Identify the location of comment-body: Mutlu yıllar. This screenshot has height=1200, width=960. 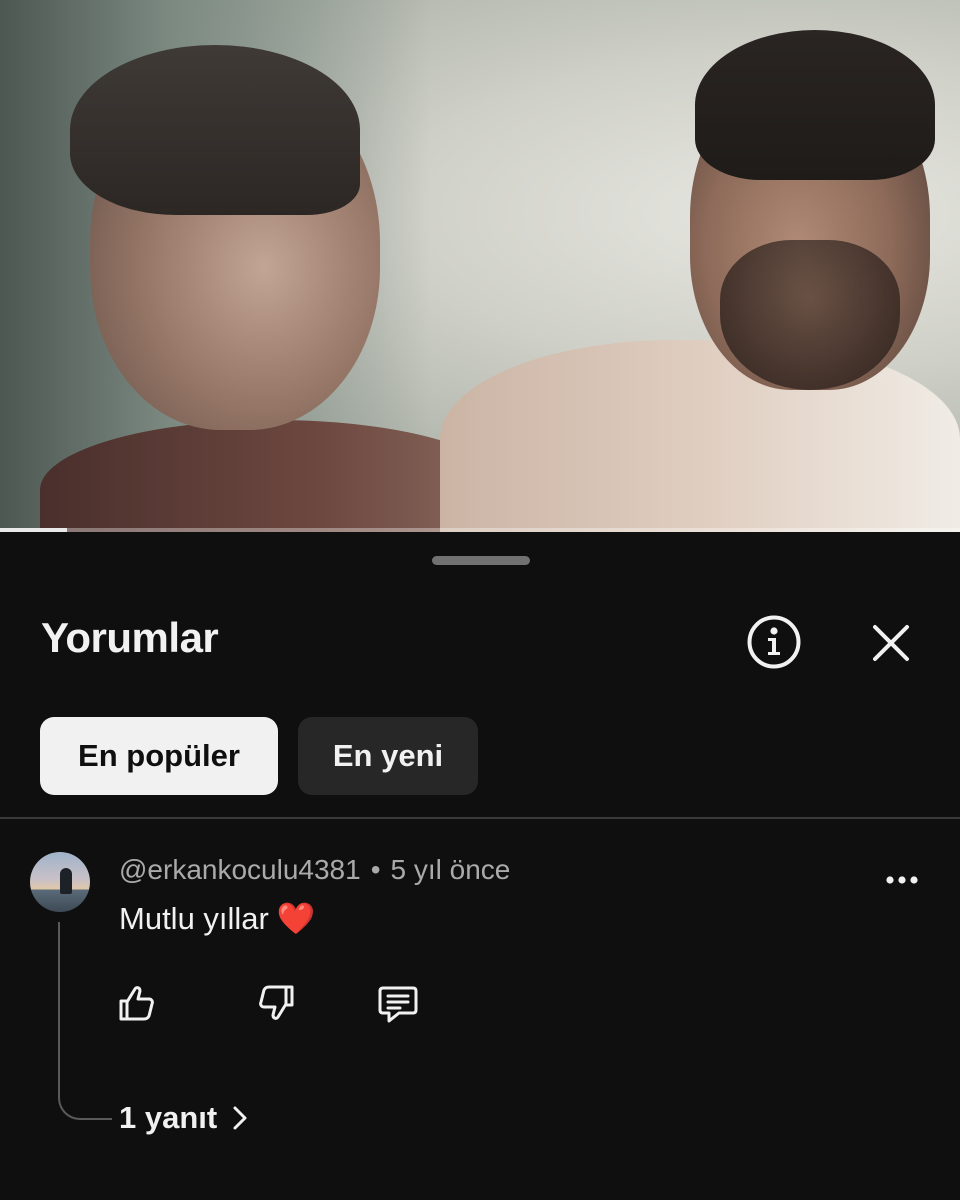
(194, 918).